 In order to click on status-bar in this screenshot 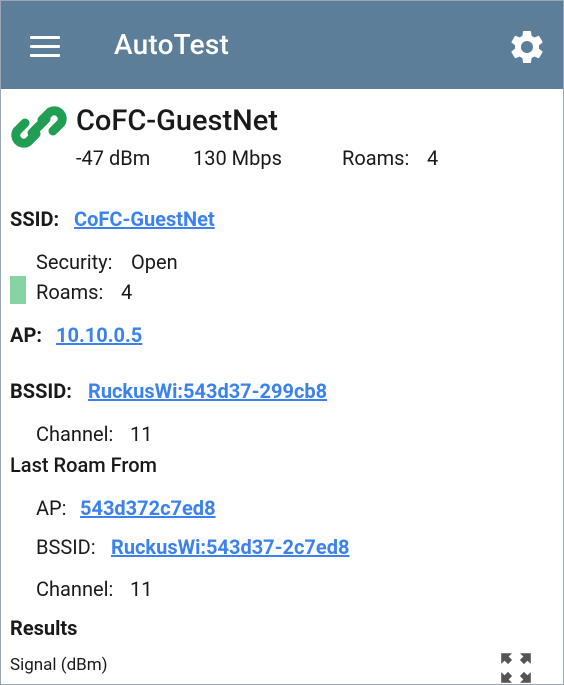, I will do `click(18, 290)`.